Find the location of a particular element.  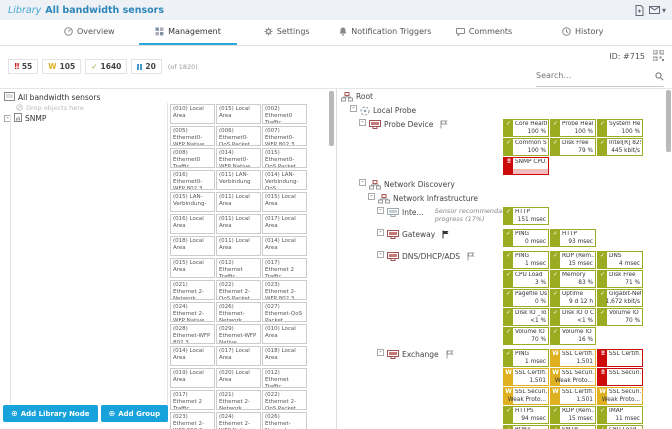

search-icon is located at coordinates (659, 75).